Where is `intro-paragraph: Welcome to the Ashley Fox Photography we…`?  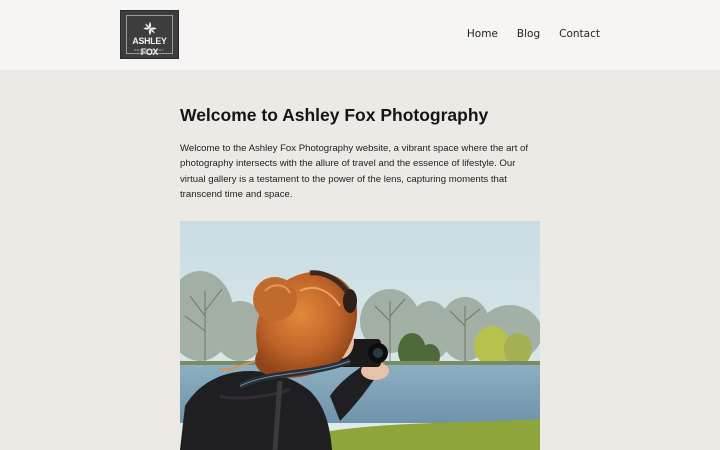
intro-paragraph: Welcome to the Ashley Fox Photography we… is located at coordinates (354, 172).